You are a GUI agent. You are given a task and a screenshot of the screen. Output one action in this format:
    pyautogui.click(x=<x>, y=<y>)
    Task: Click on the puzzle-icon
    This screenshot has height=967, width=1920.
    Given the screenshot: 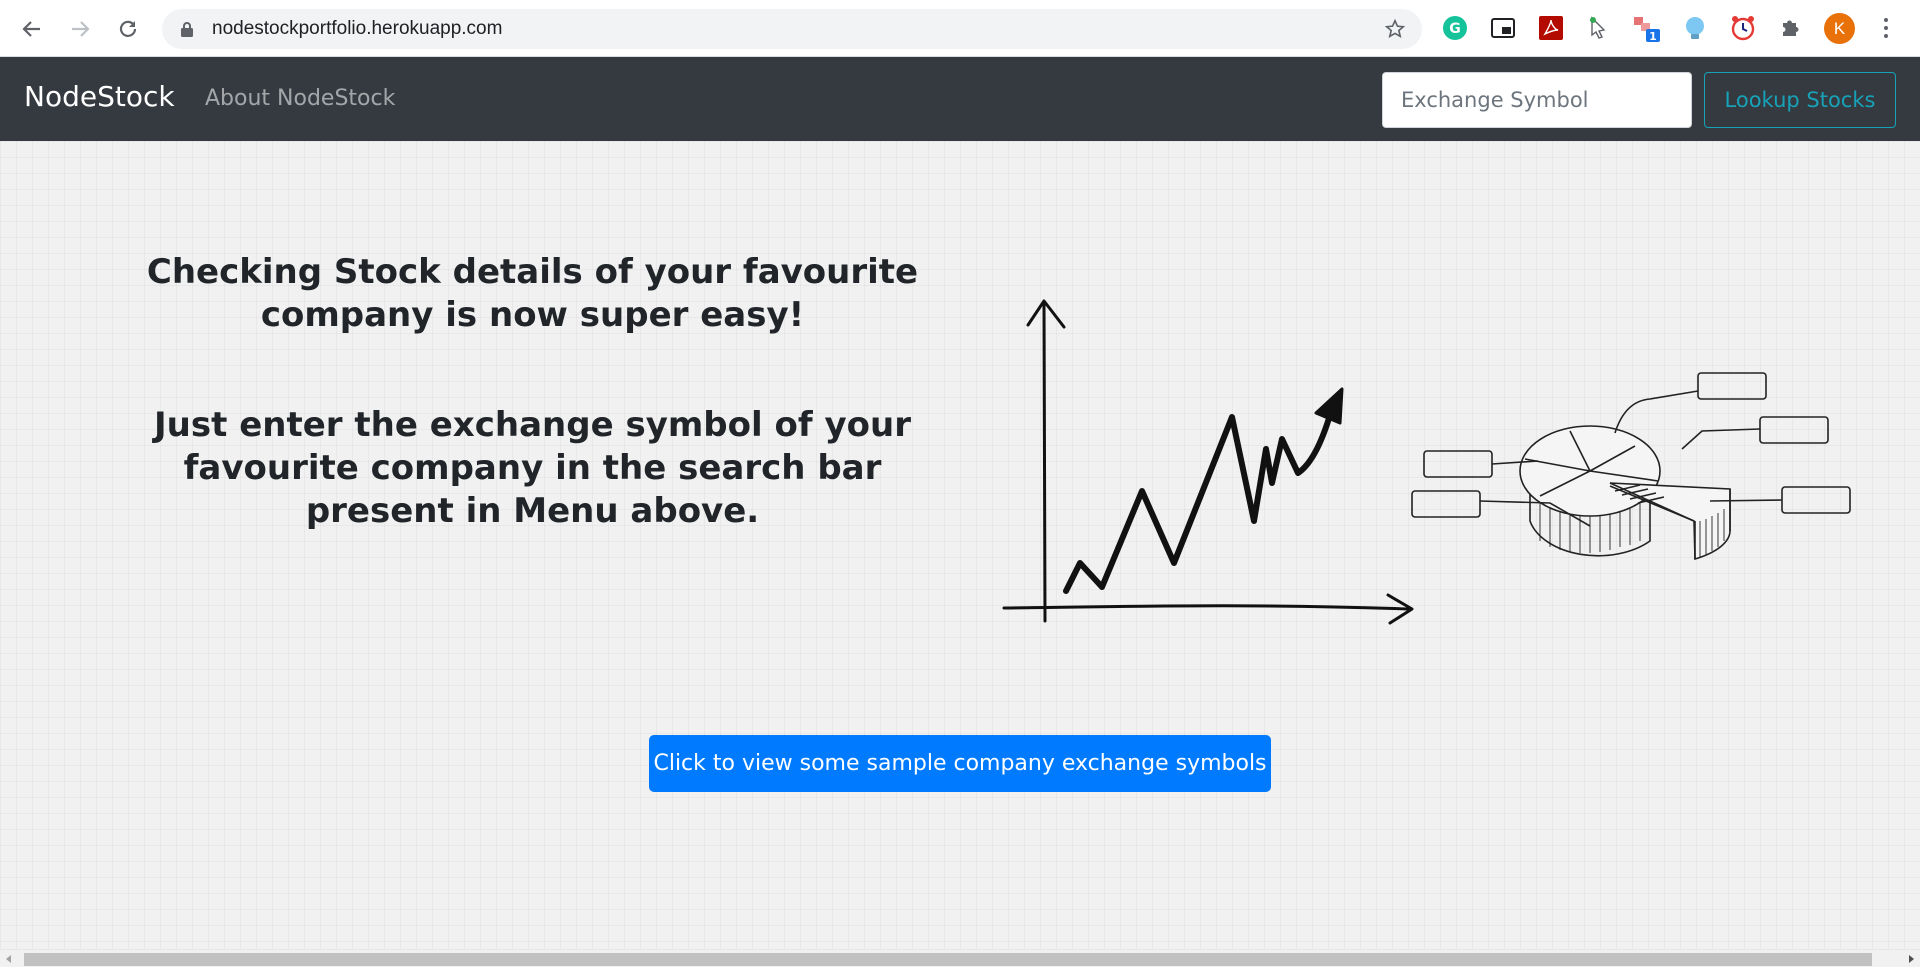 What is the action you would take?
    pyautogui.click(x=1791, y=28)
    